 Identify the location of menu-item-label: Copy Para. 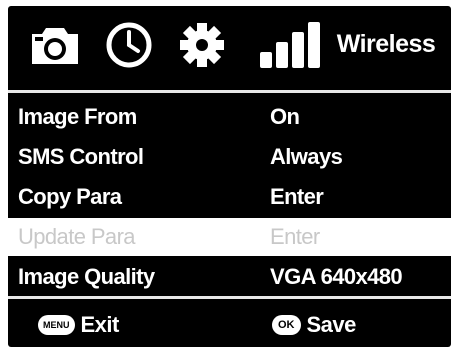
(70, 196).